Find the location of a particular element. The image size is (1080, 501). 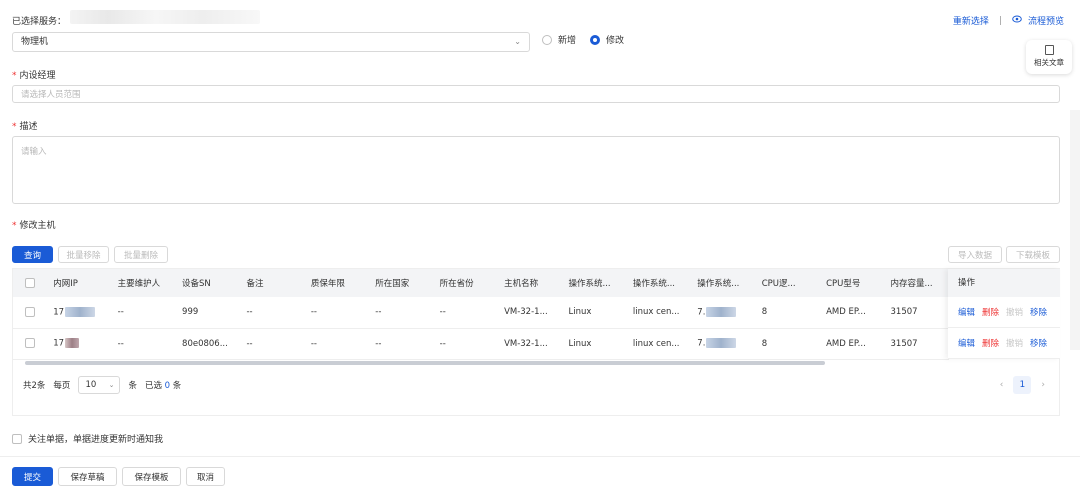

reselect-link: 重新选择 is located at coordinates (971, 20).